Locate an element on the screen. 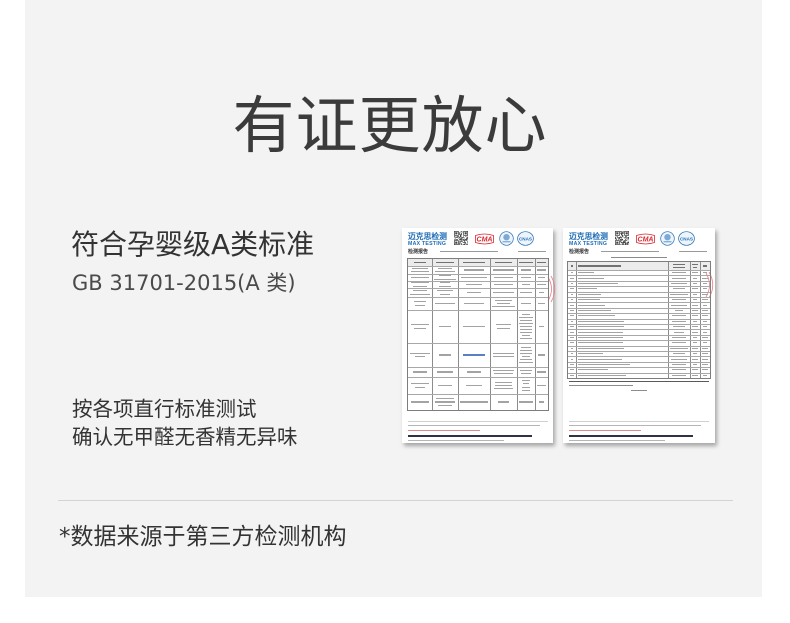 Image resolution: width=790 pixels, height=623 pixels. brand-logo-subtext: MAX TESTING is located at coordinates (588, 243).